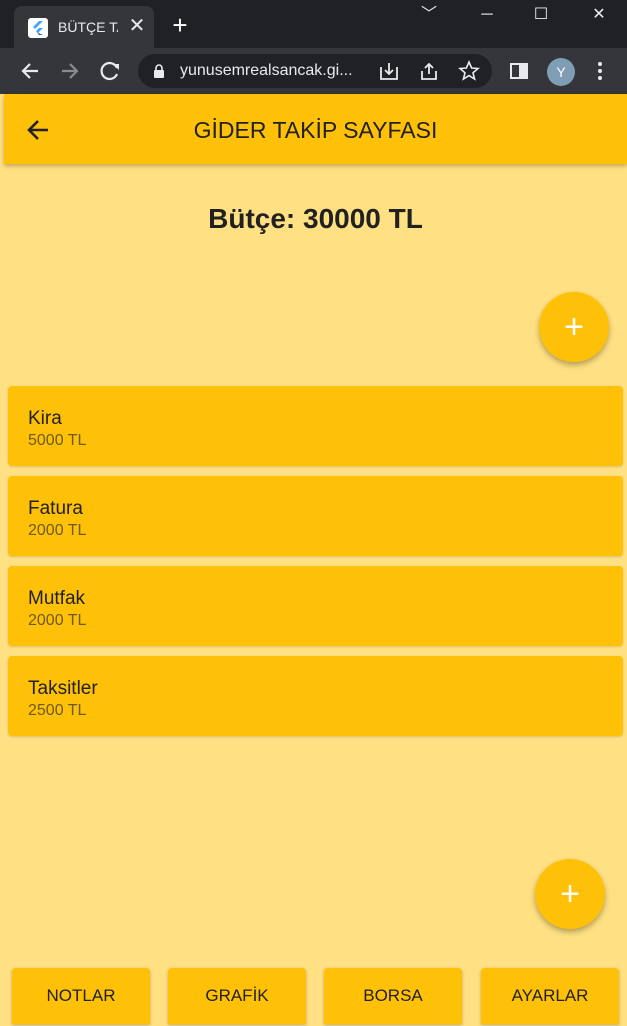  Describe the element at coordinates (429, 15) in the screenshot. I see `tab-search-icon: ﹀` at that location.